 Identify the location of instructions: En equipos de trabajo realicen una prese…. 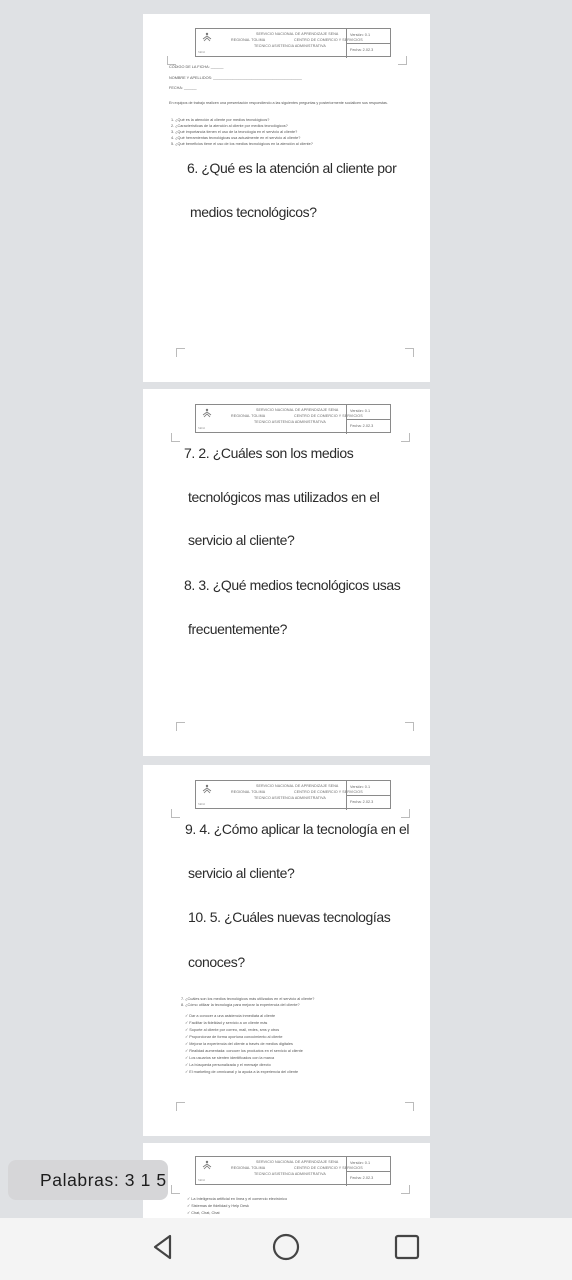
(278, 103).